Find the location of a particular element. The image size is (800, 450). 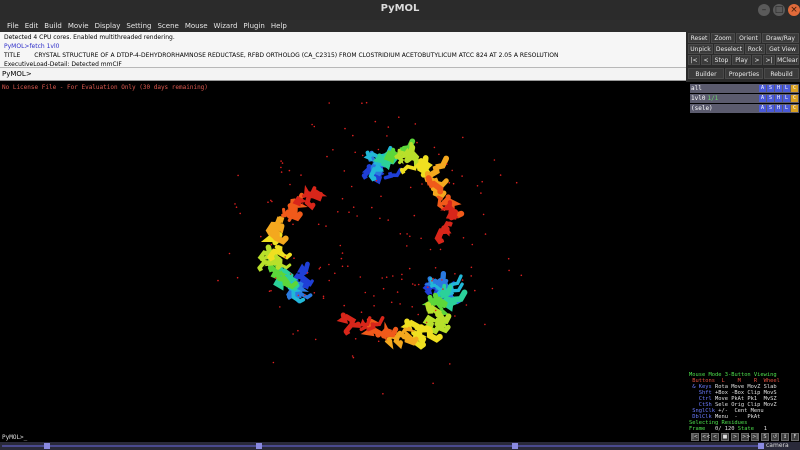

menu-build: Build is located at coordinates (53, 26).